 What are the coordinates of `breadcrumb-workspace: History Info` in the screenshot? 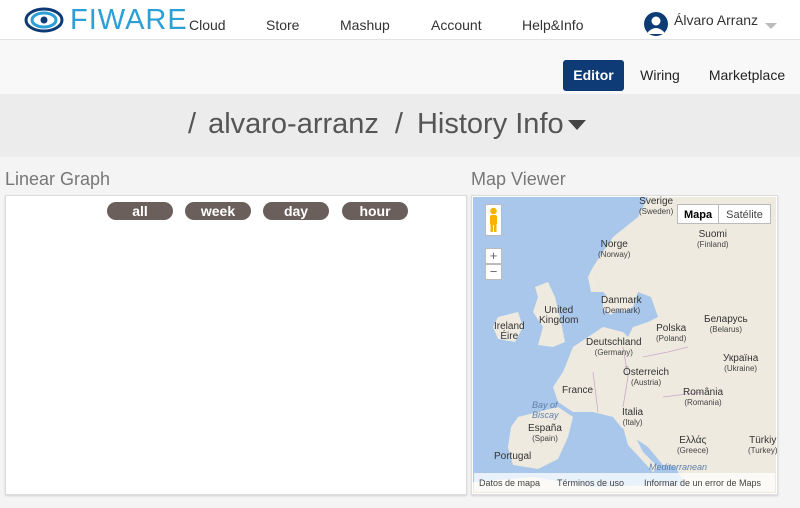 It's located at (490, 124).